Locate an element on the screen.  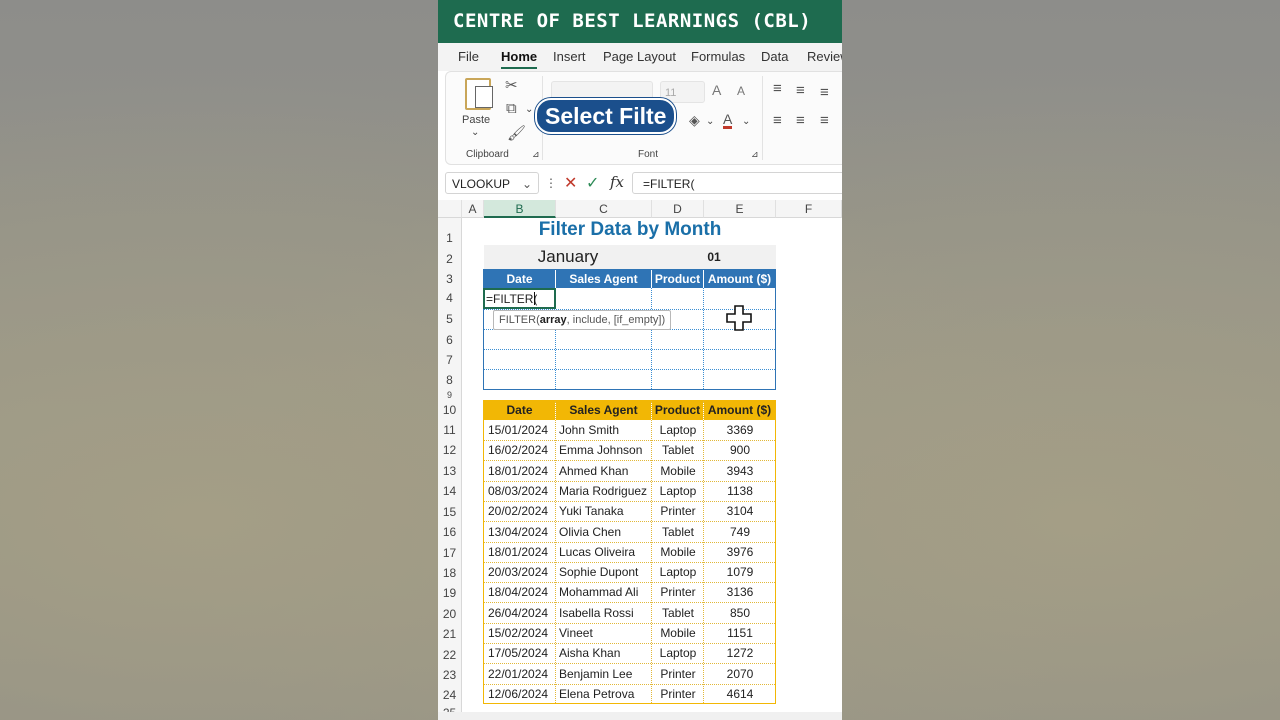
table-cell: 2070 is located at coordinates (740, 674).